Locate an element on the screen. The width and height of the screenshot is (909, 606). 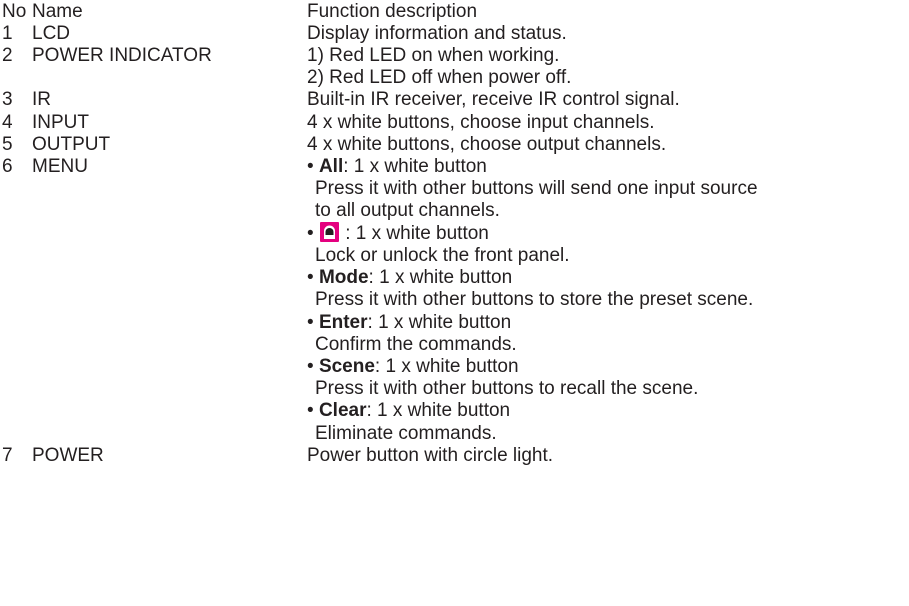
row-no: 4 is located at coordinates (7, 122).